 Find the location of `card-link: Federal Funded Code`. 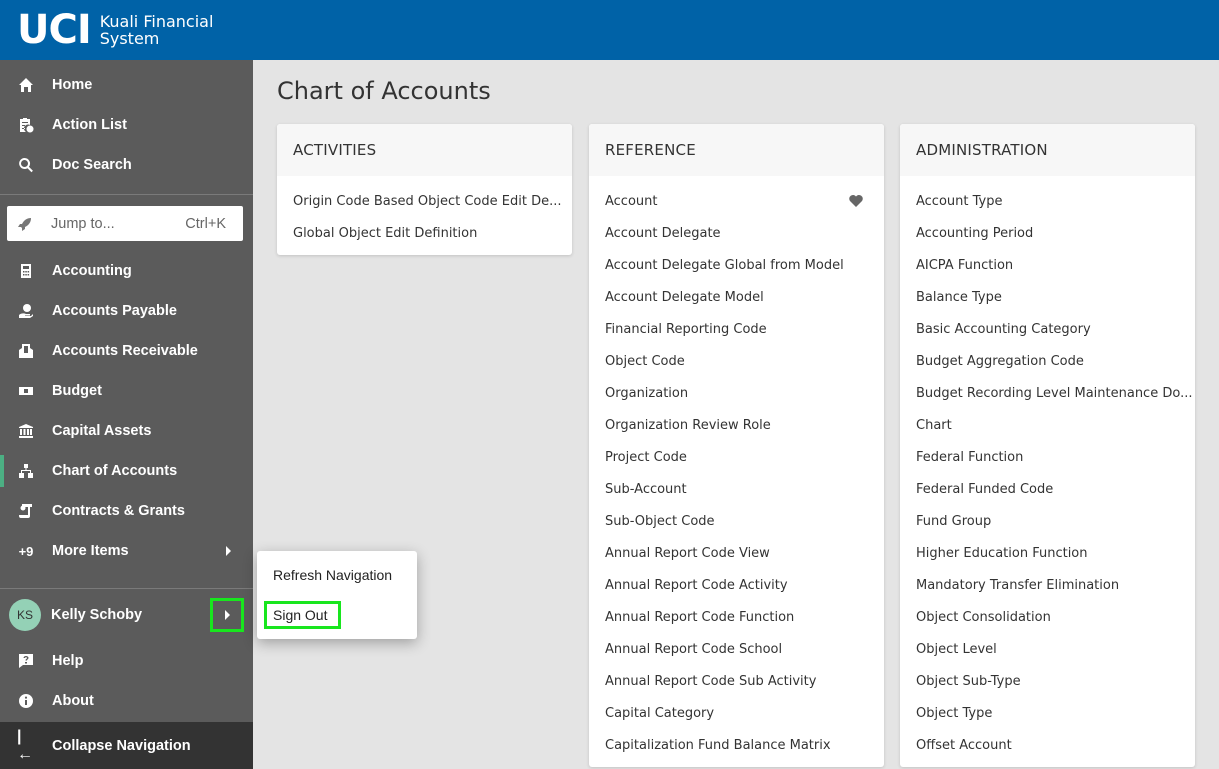

card-link: Federal Funded Code is located at coordinates (1047, 489).